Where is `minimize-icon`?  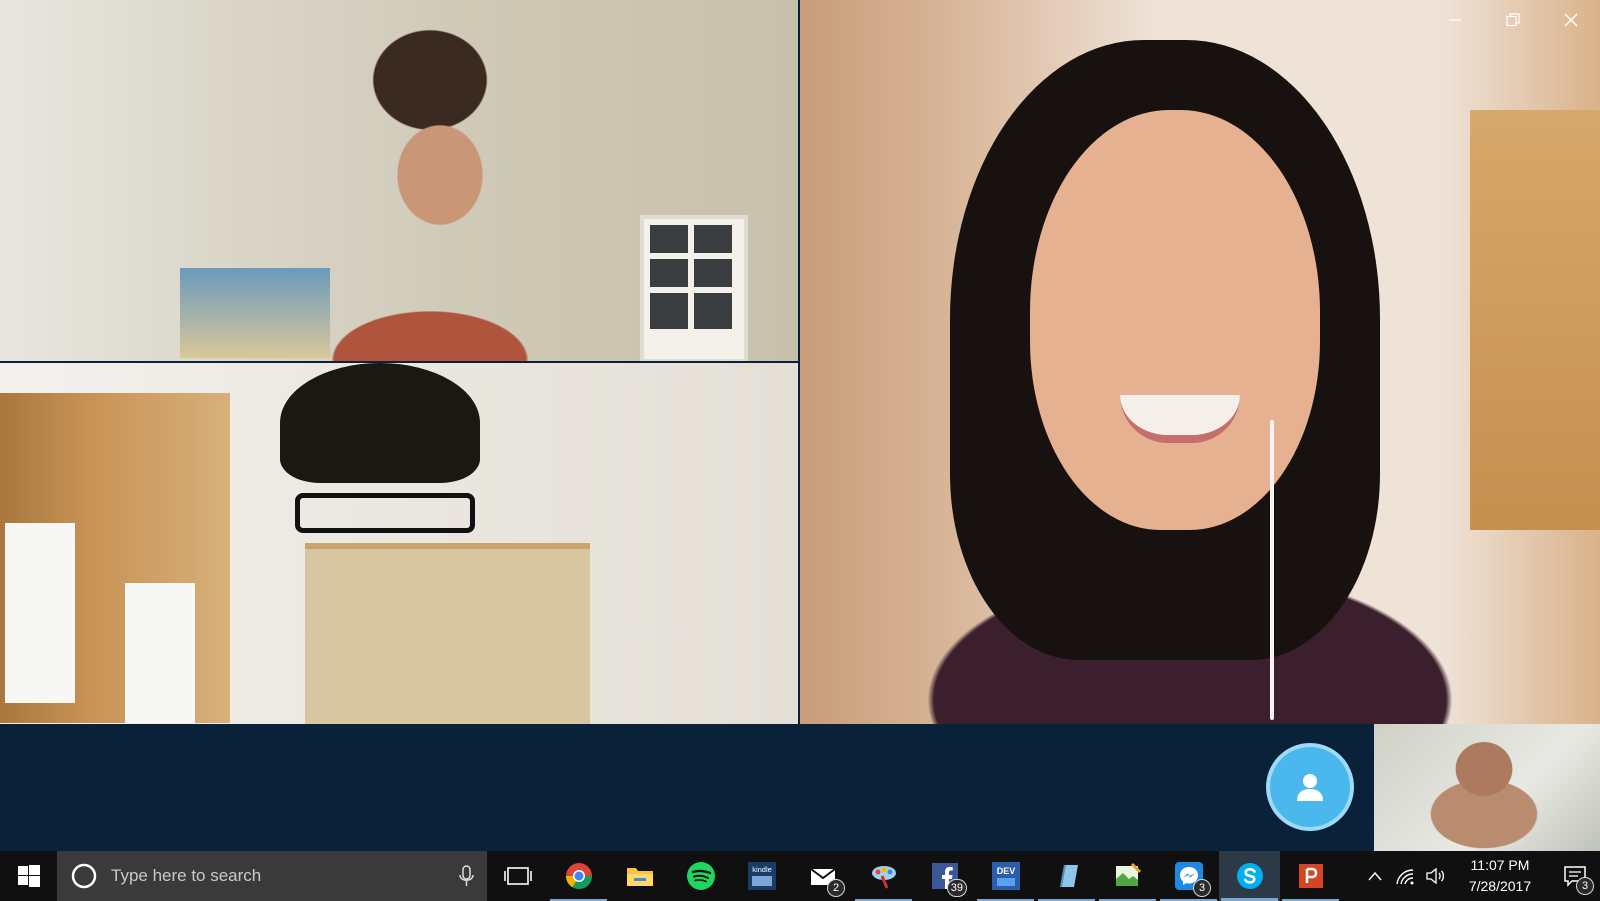 minimize-icon is located at coordinates (1455, 20).